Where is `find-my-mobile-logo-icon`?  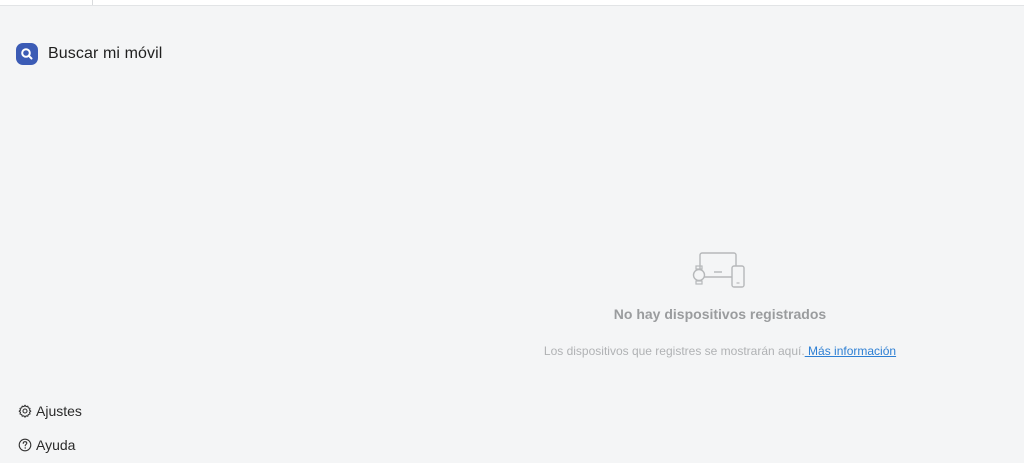
find-my-mobile-logo-icon is located at coordinates (27, 54).